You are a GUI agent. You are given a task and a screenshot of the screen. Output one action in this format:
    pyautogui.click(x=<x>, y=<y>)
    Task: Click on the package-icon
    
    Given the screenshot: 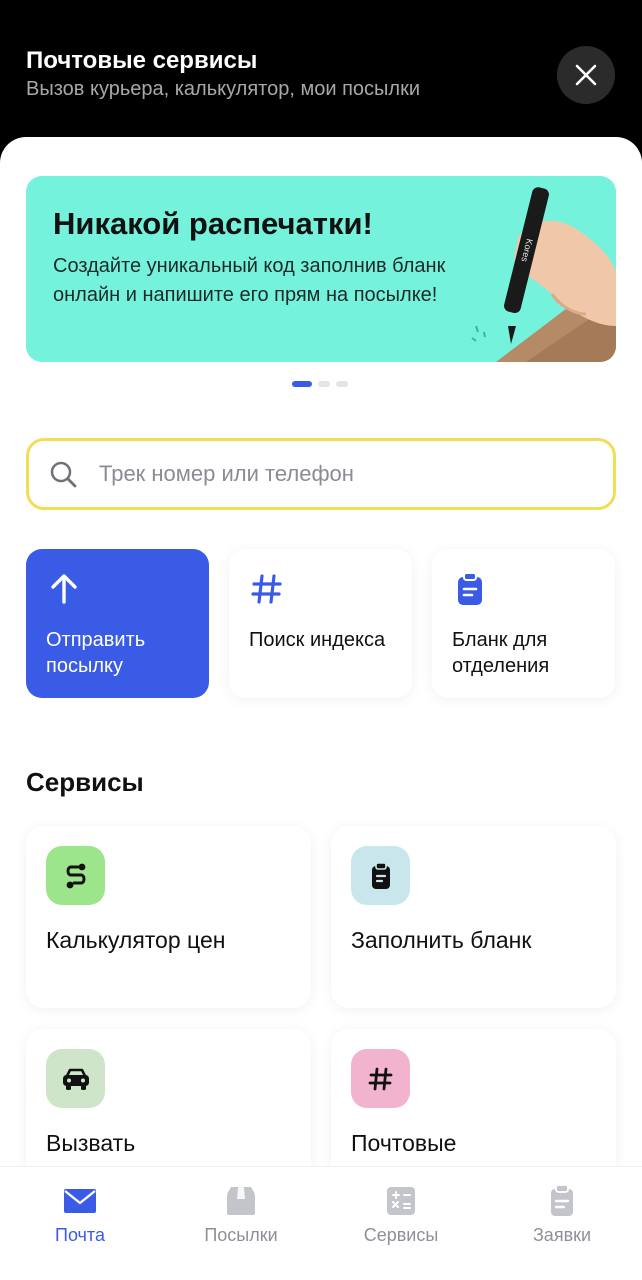 What is the action you would take?
    pyautogui.click(x=241, y=1201)
    